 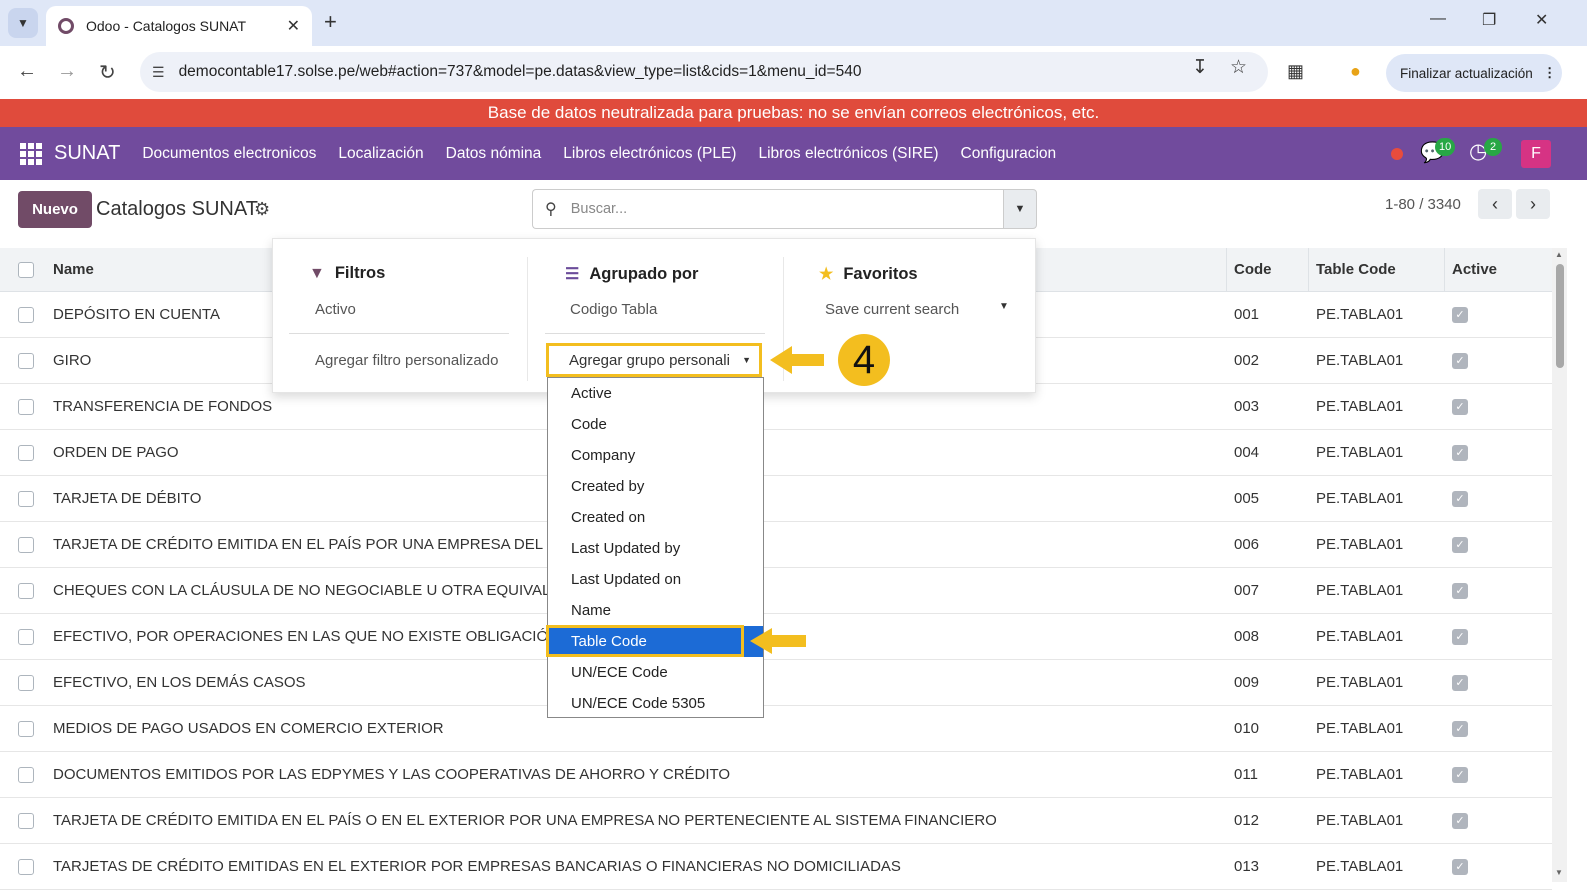 I want to click on window-close-icon: ✕, so click(x=1541, y=20).